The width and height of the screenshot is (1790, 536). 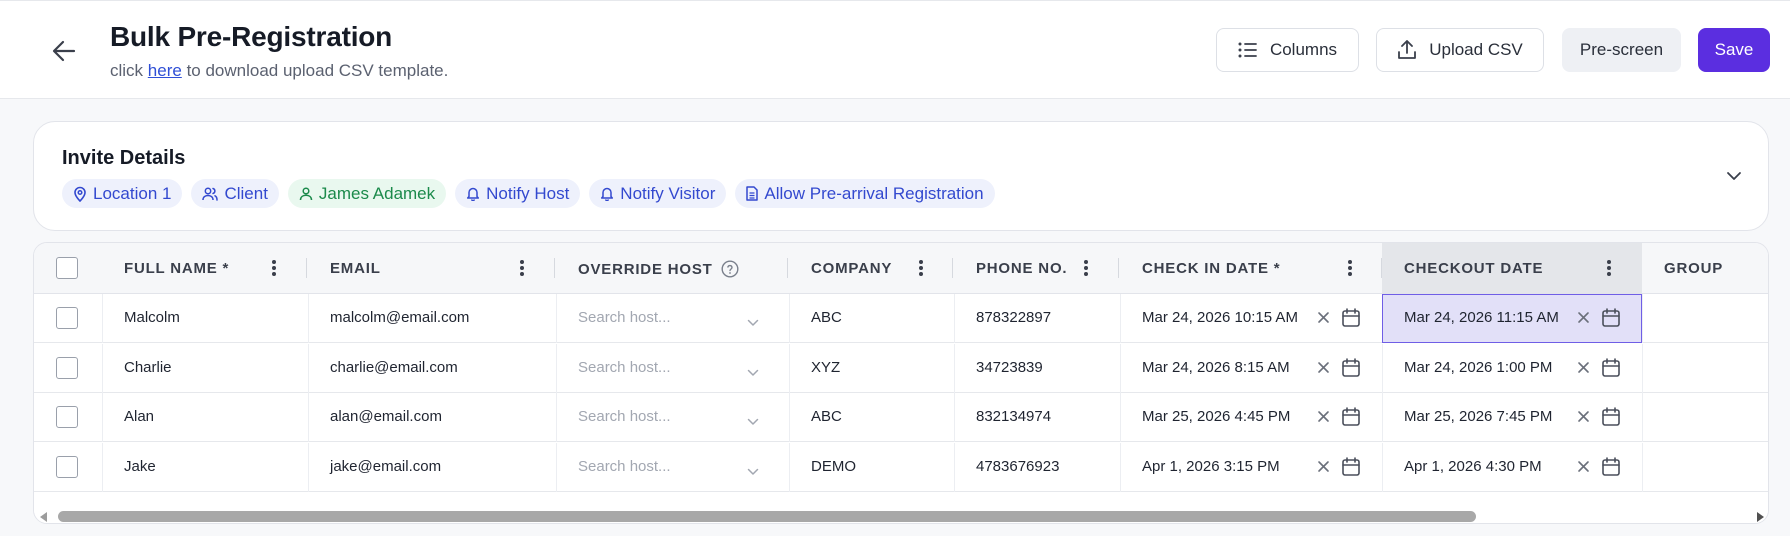 What do you see at coordinates (205, 318) in the screenshot?
I see `cell-full-name: Malcolm` at bounding box center [205, 318].